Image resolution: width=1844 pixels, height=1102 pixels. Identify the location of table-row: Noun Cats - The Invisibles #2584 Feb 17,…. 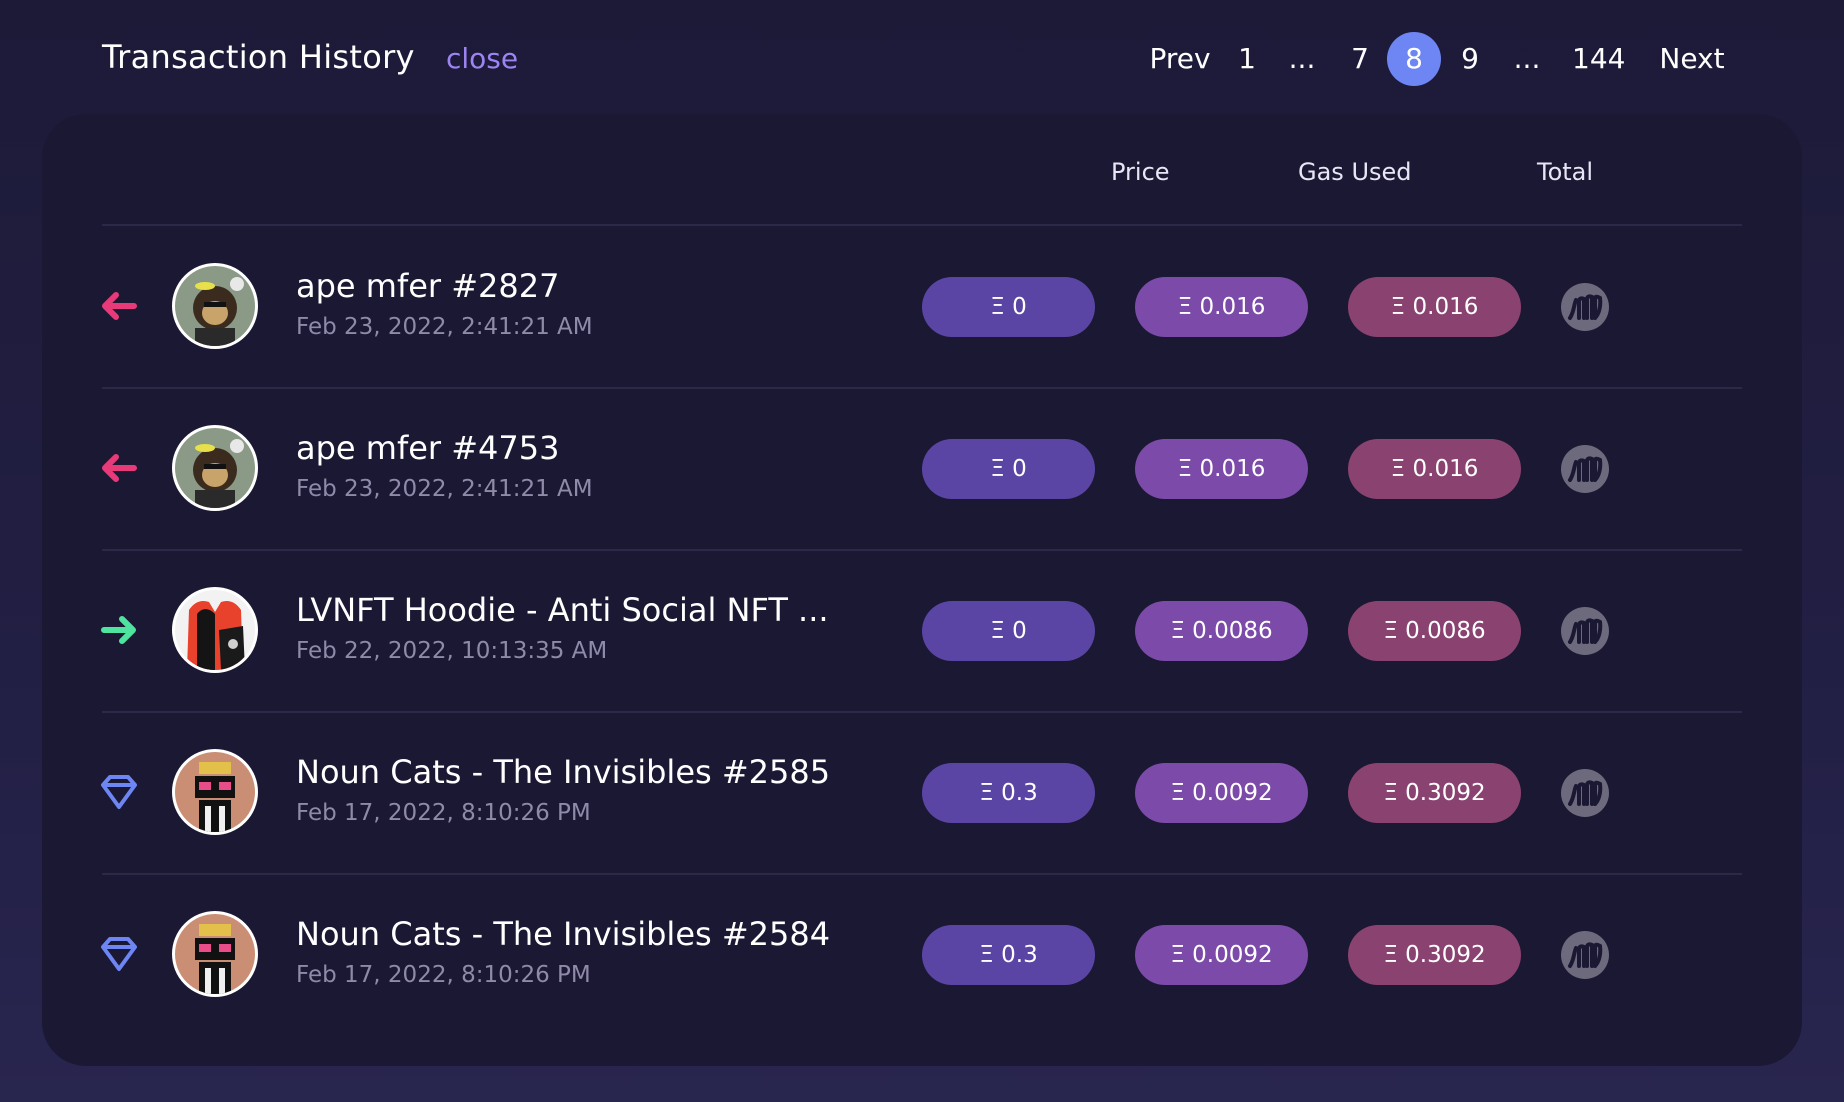
(922, 954).